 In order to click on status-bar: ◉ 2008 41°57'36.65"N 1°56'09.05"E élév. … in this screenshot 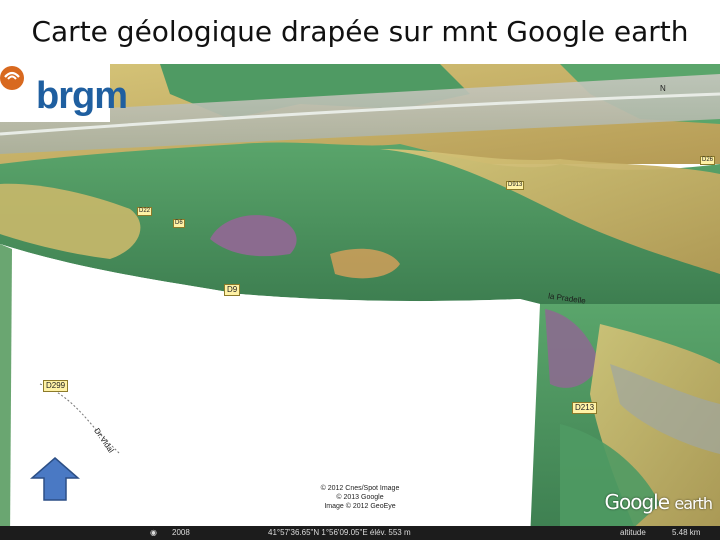, I will do `click(360, 533)`.